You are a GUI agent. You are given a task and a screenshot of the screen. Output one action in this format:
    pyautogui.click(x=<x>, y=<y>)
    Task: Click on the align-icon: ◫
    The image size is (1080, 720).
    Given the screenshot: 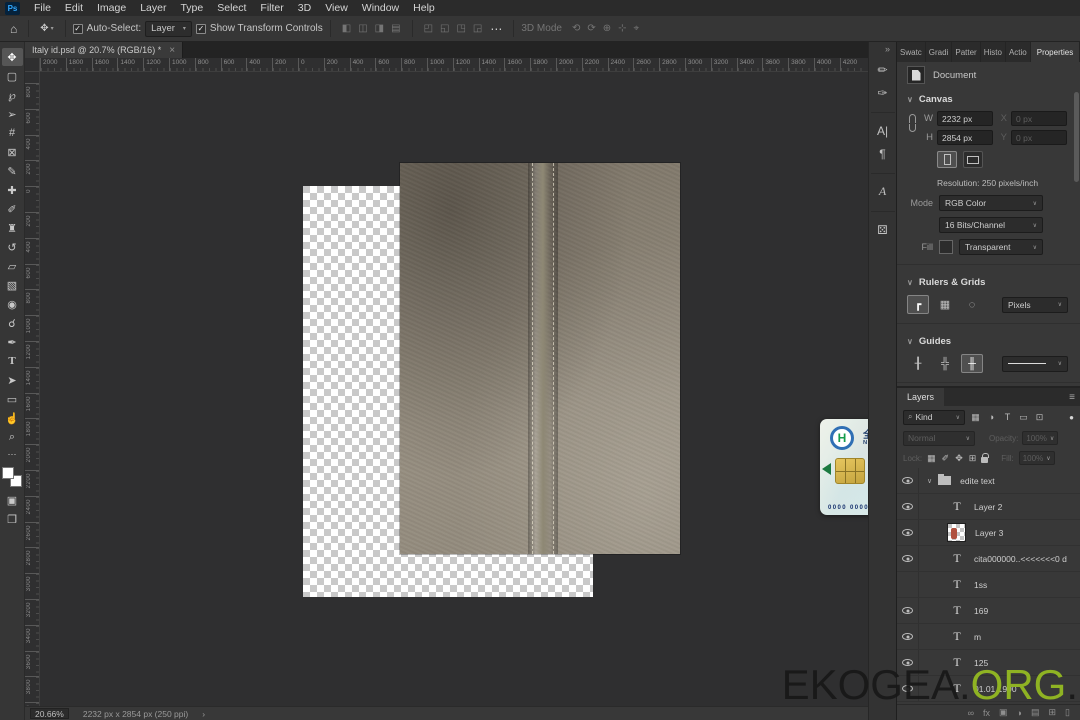 What is the action you would take?
    pyautogui.click(x=362, y=28)
    